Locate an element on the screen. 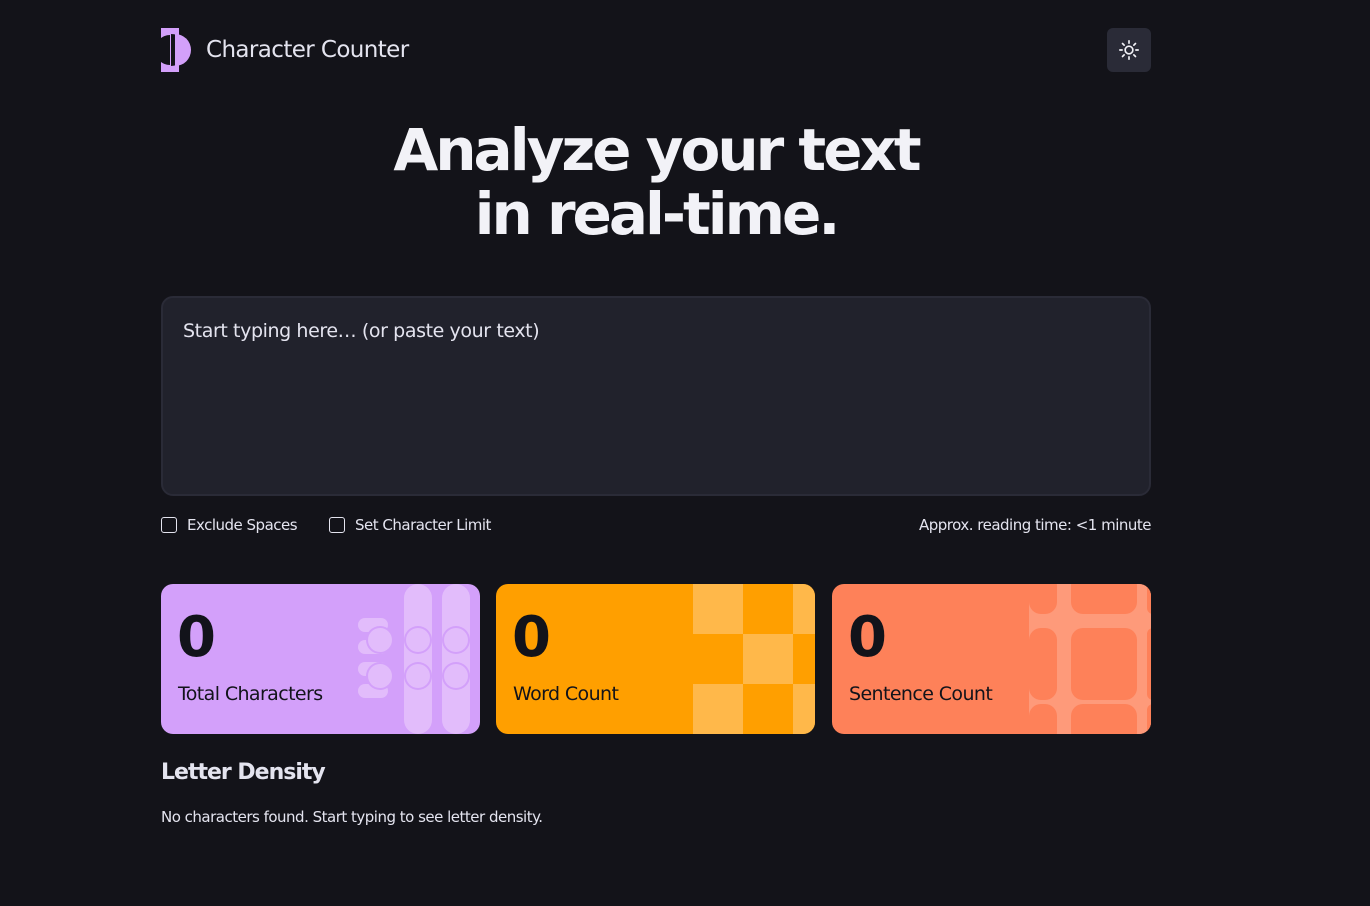 Image resolution: width=1370 pixels, height=906 pixels. grid-pattern-decoration is located at coordinates (1090, 659).